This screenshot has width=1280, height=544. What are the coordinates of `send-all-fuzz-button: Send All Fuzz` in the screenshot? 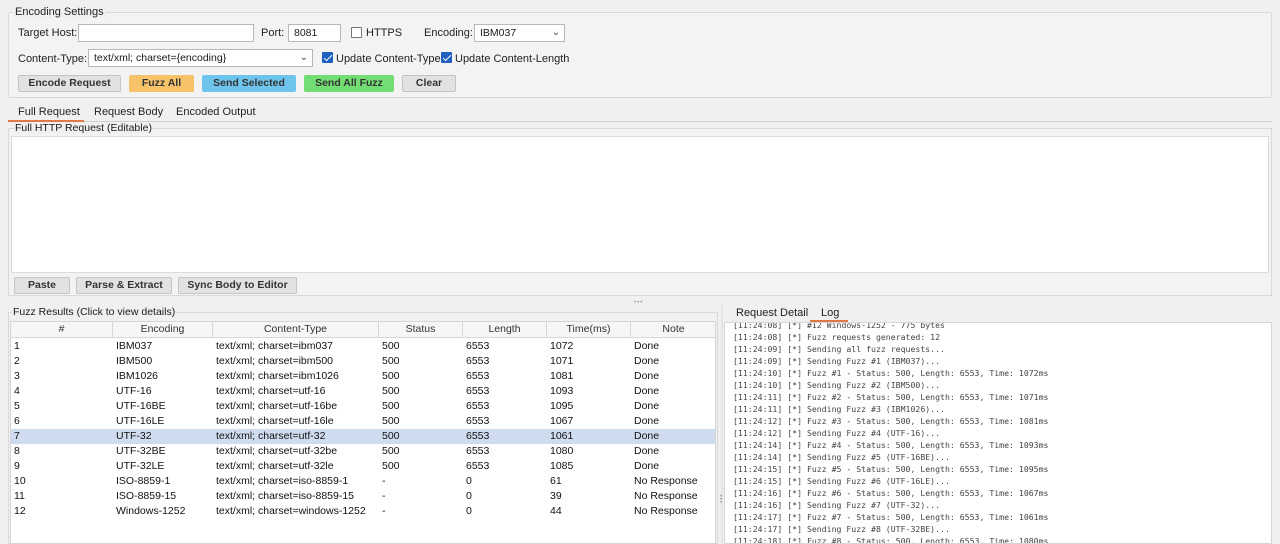 It's located at (349, 83).